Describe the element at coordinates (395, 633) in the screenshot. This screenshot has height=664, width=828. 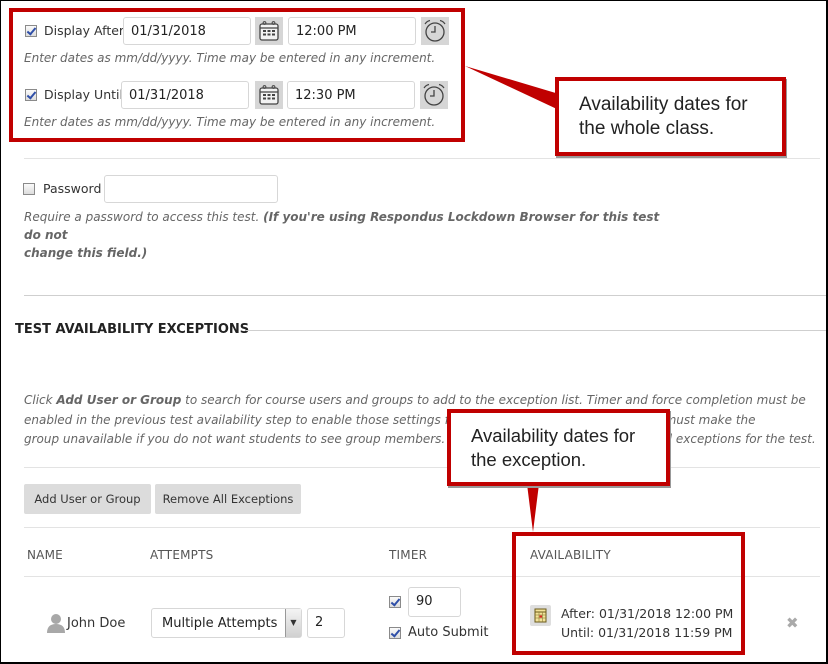
I see `auto-submit-checkbox` at that location.